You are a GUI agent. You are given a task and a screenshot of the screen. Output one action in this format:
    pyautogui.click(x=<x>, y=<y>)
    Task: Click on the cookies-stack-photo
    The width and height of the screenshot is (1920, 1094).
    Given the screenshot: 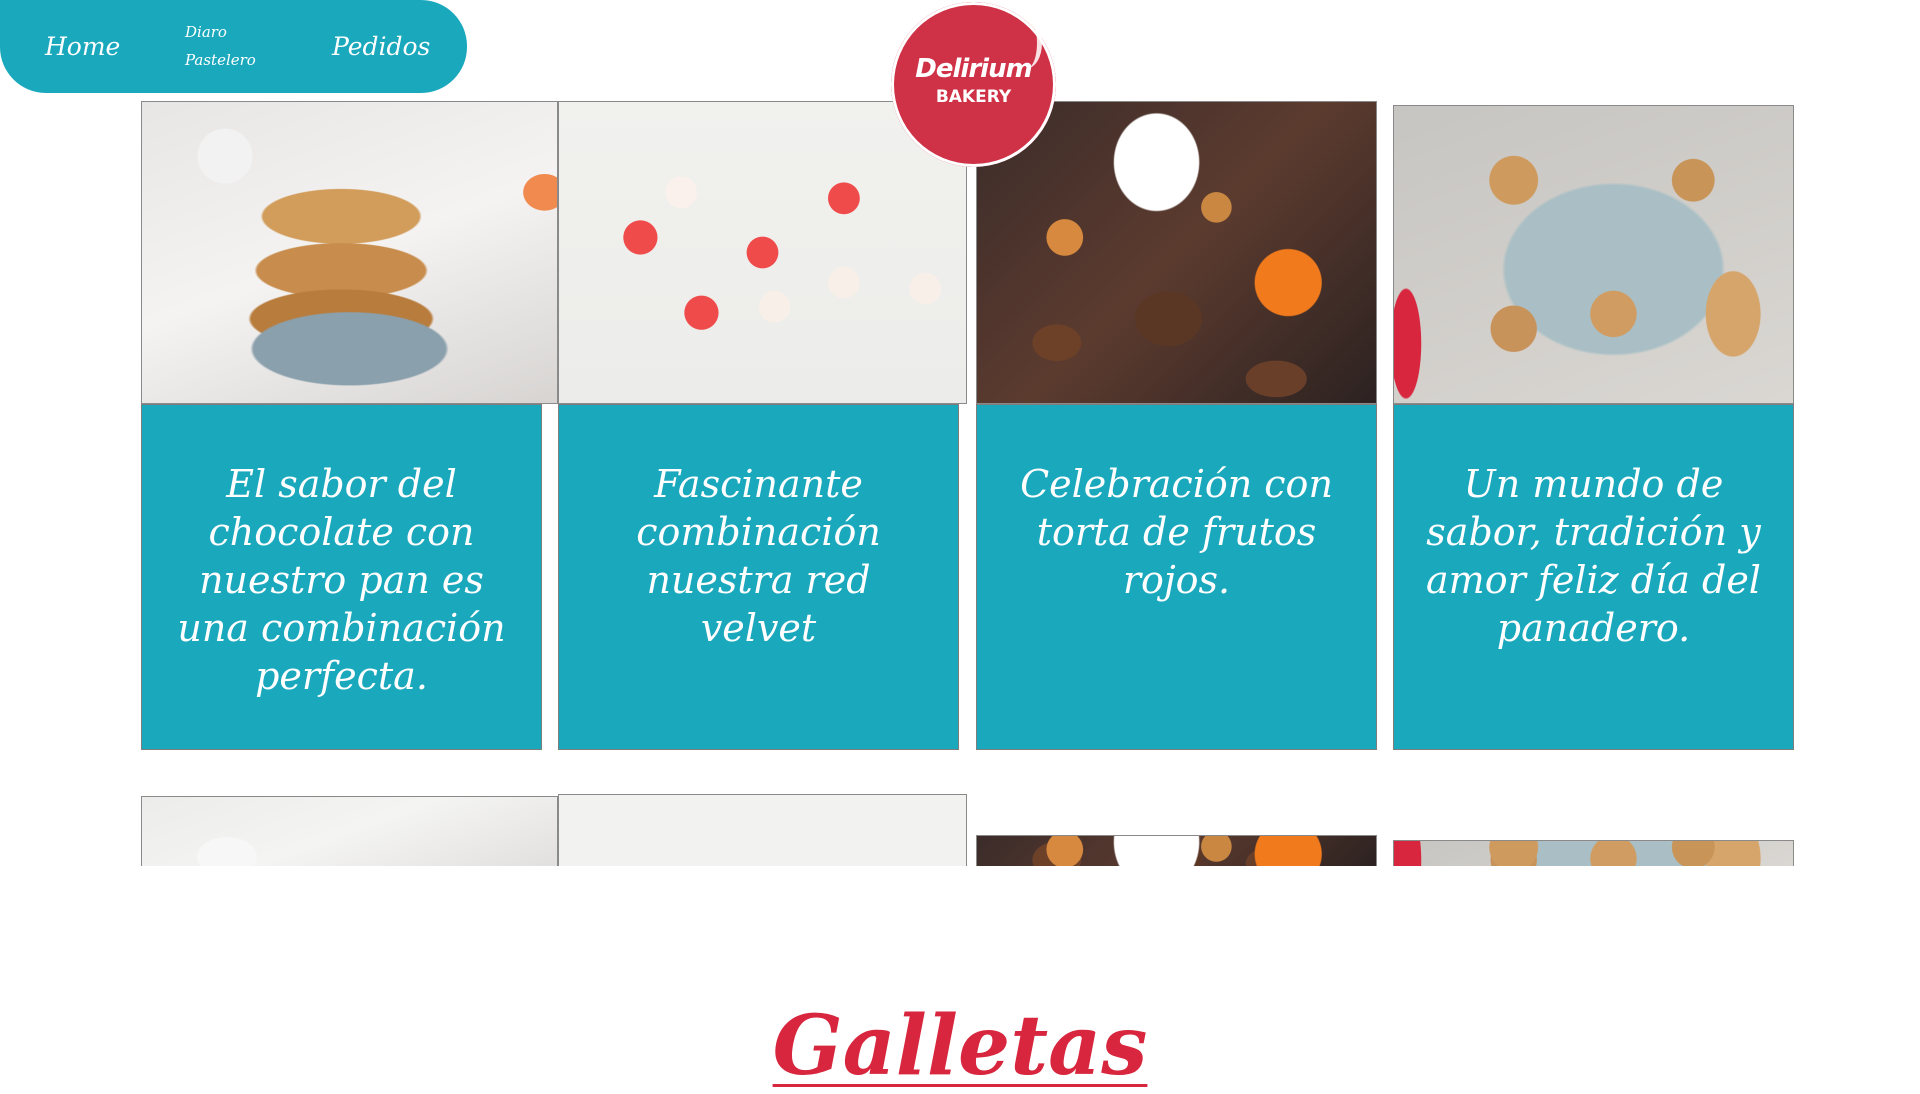 What is the action you would take?
    pyautogui.click(x=349, y=252)
    